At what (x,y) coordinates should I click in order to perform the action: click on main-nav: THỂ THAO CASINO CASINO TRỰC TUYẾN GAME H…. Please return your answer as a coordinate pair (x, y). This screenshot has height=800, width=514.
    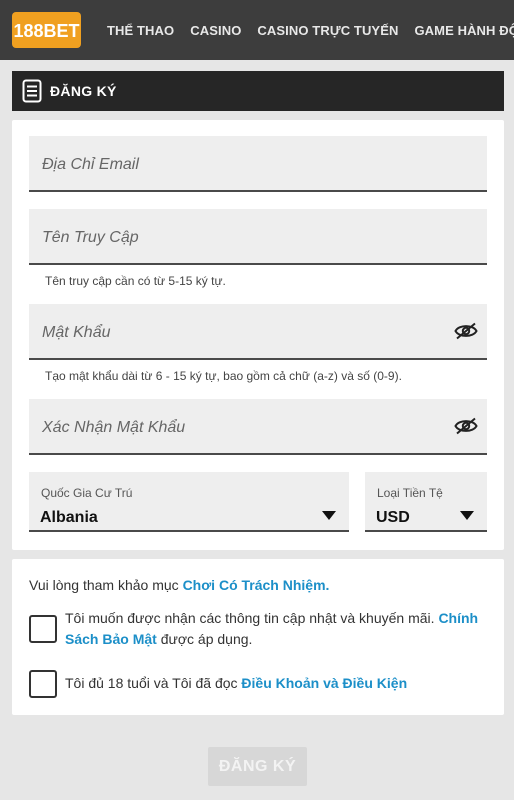
    Looking at the image, I should click on (306, 30).